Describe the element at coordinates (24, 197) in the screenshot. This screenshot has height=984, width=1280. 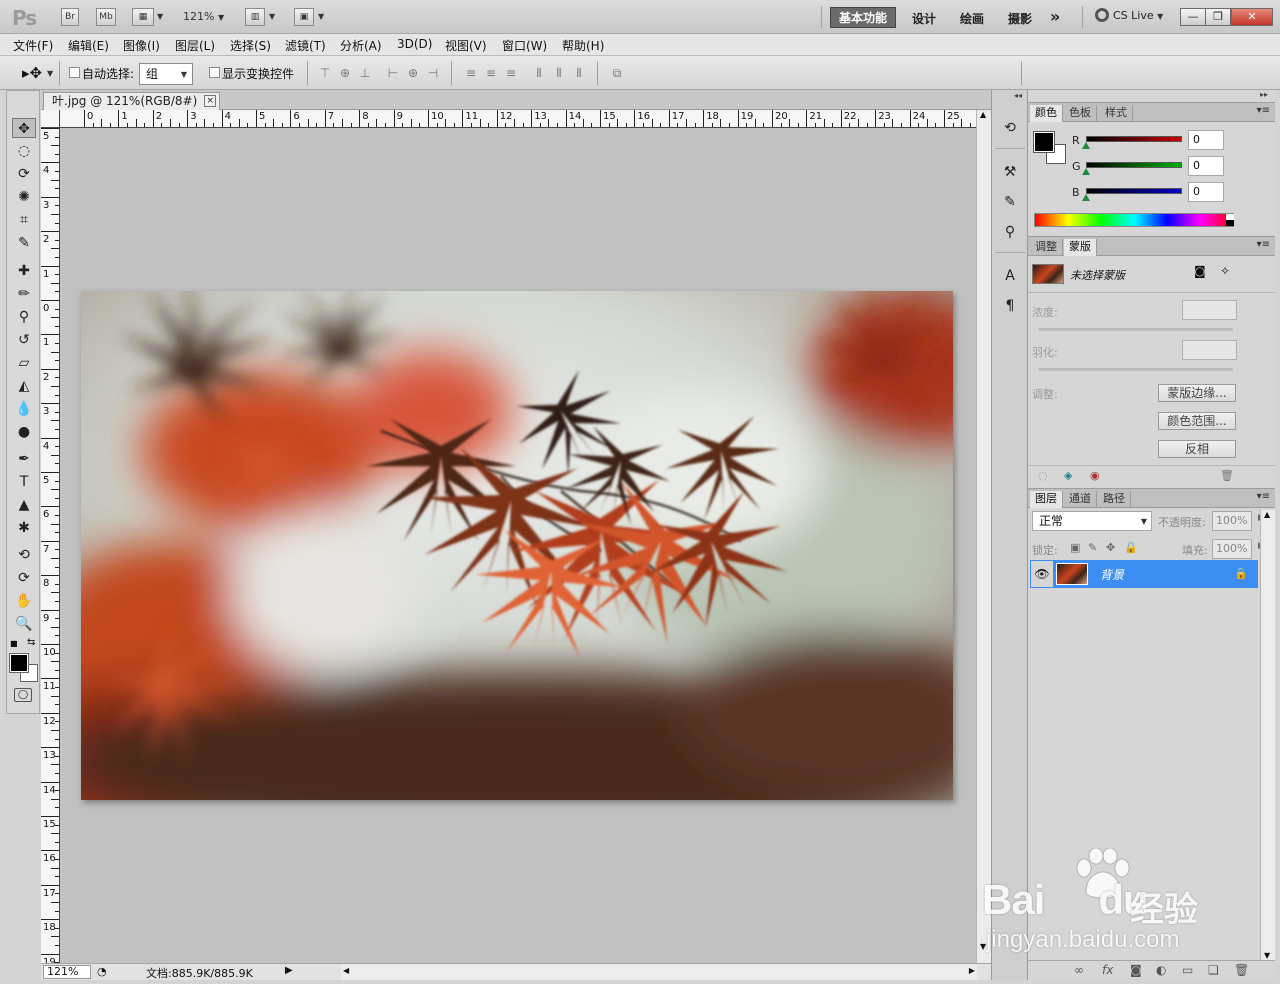
I see `quick-selection-tool-icon: ✺` at that location.